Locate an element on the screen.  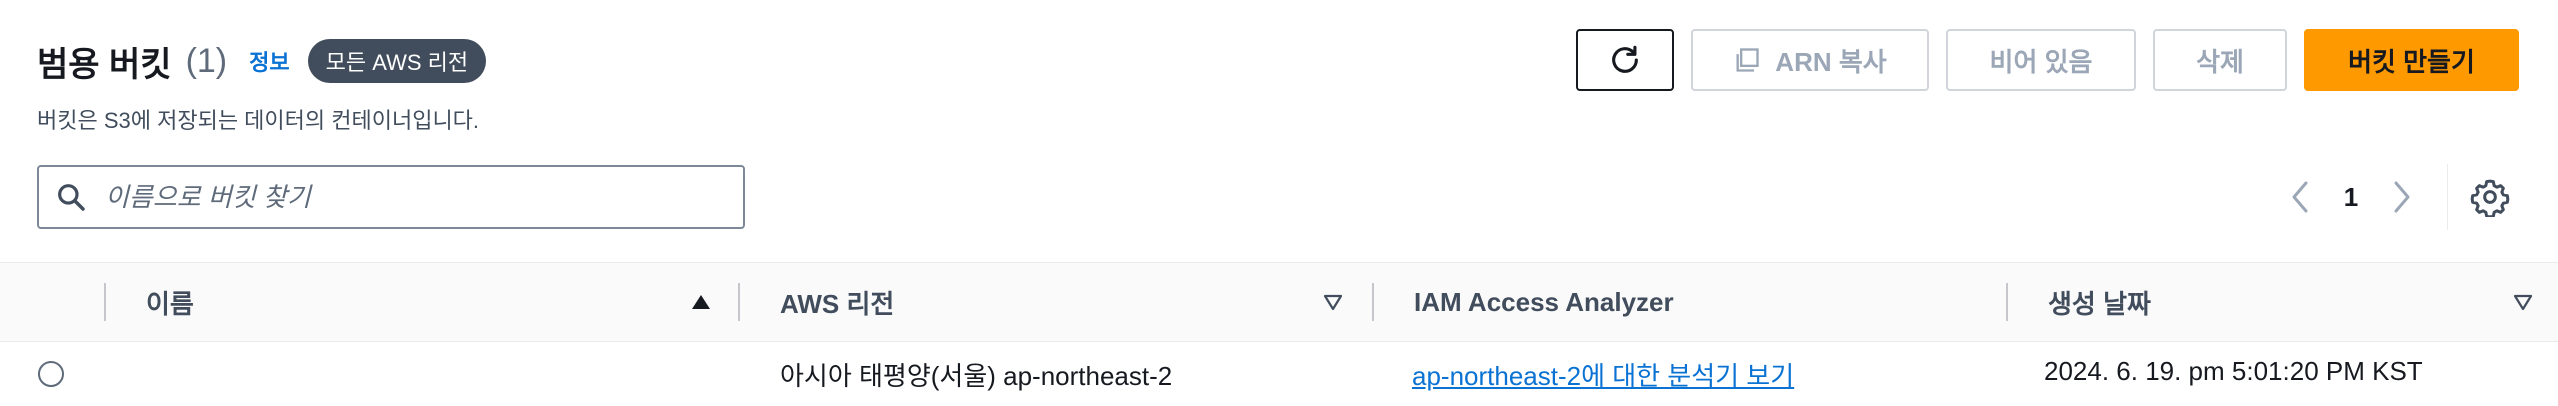
pagination: 1 is located at coordinates (2351, 197).